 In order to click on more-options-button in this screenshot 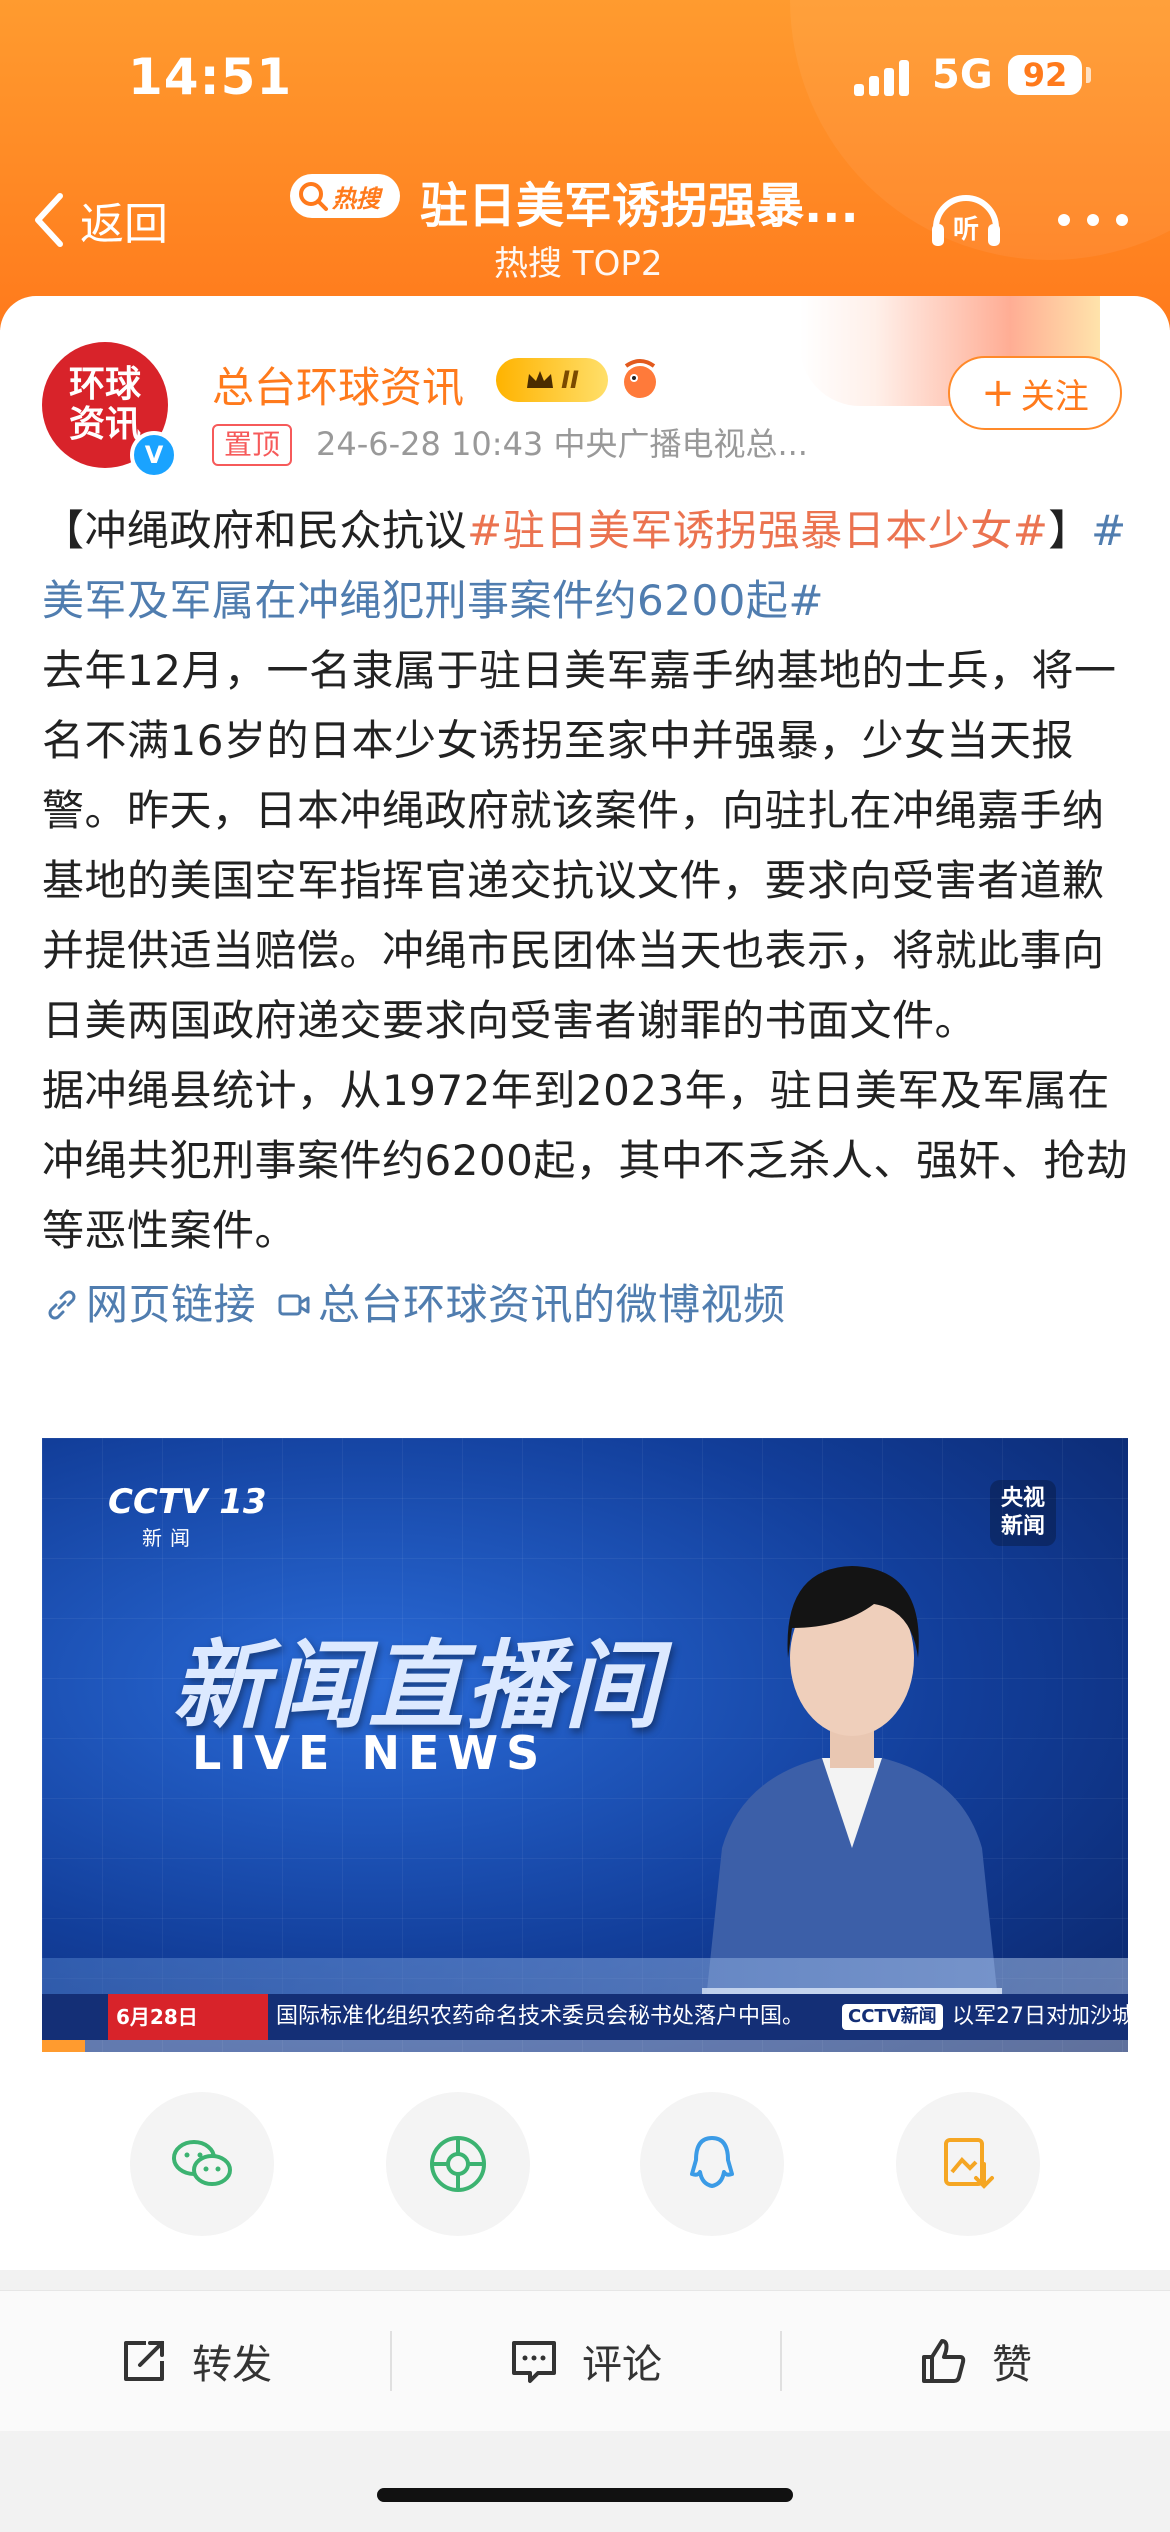, I will do `click(1093, 220)`.